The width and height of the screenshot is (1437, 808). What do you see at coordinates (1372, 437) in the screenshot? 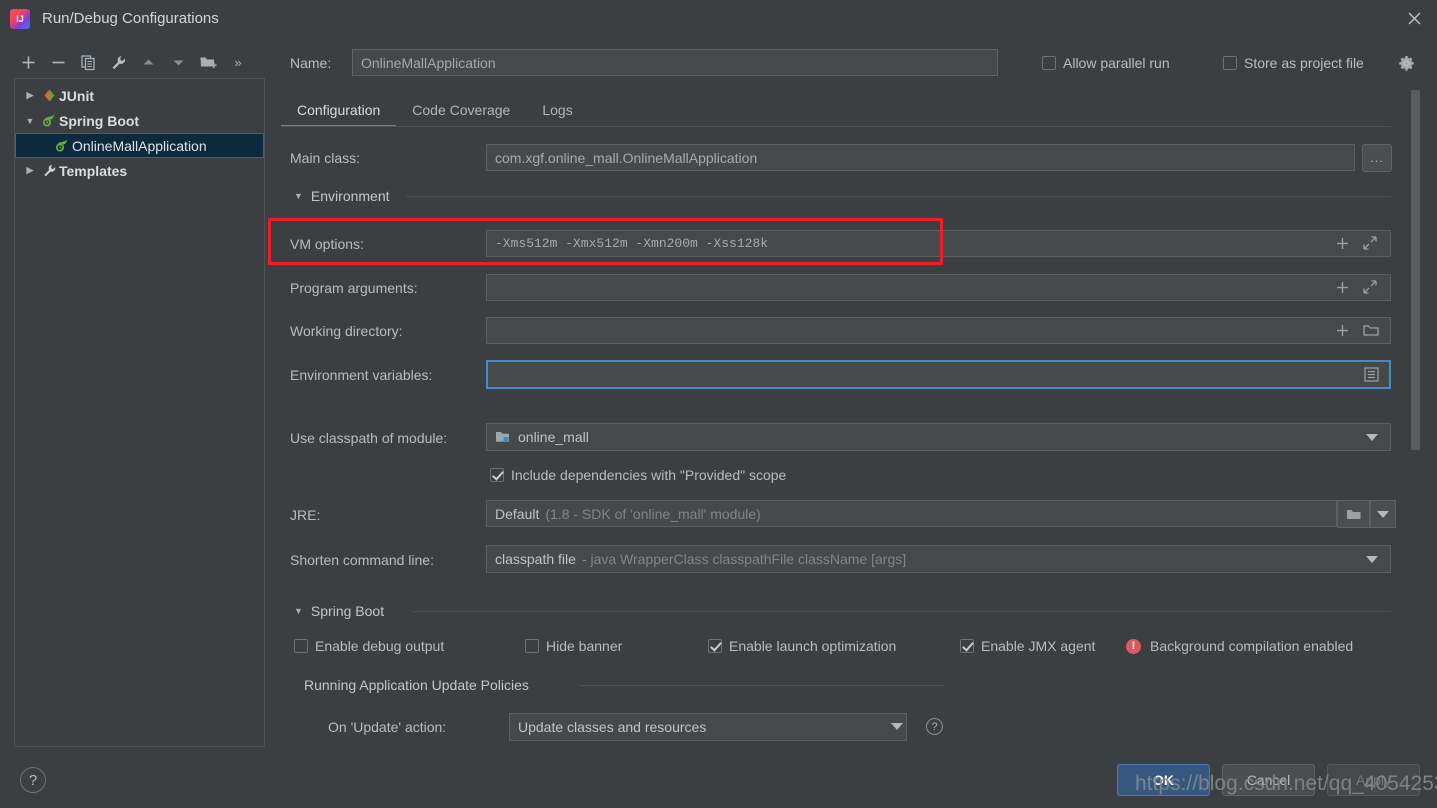
I see `use-classpath-chevron-down-icon` at bounding box center [1372, 437].